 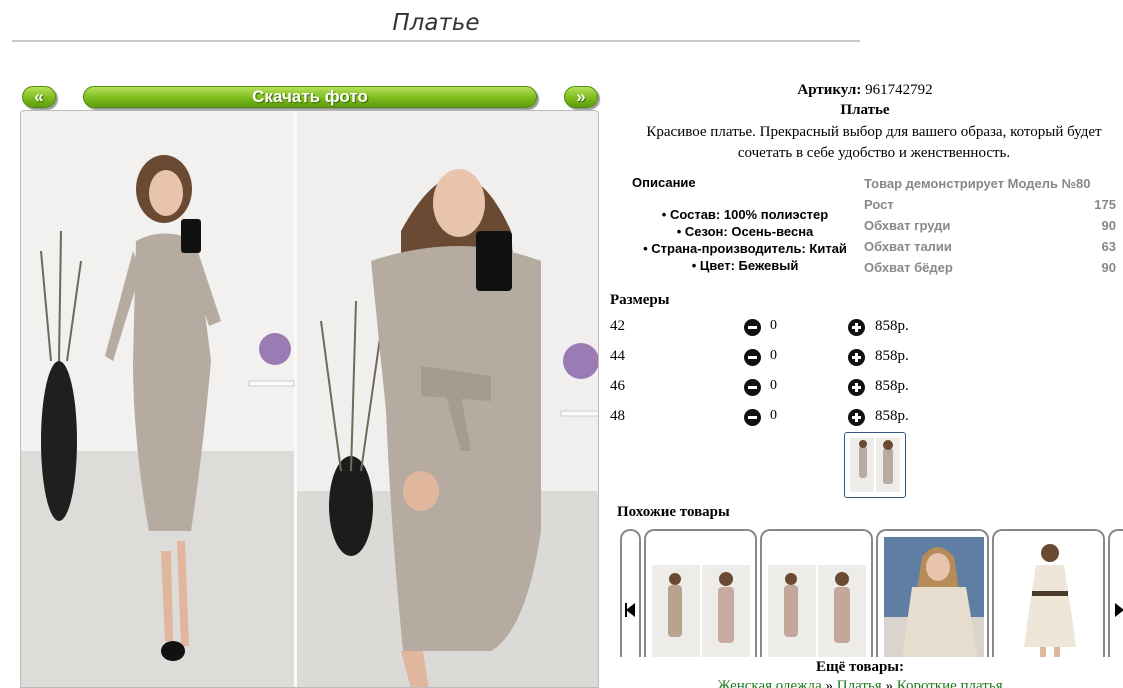 What do you see at coordinates (865, 110) in the screenshot?
I see `product-name: Платье` at bounding box center [865, 110].